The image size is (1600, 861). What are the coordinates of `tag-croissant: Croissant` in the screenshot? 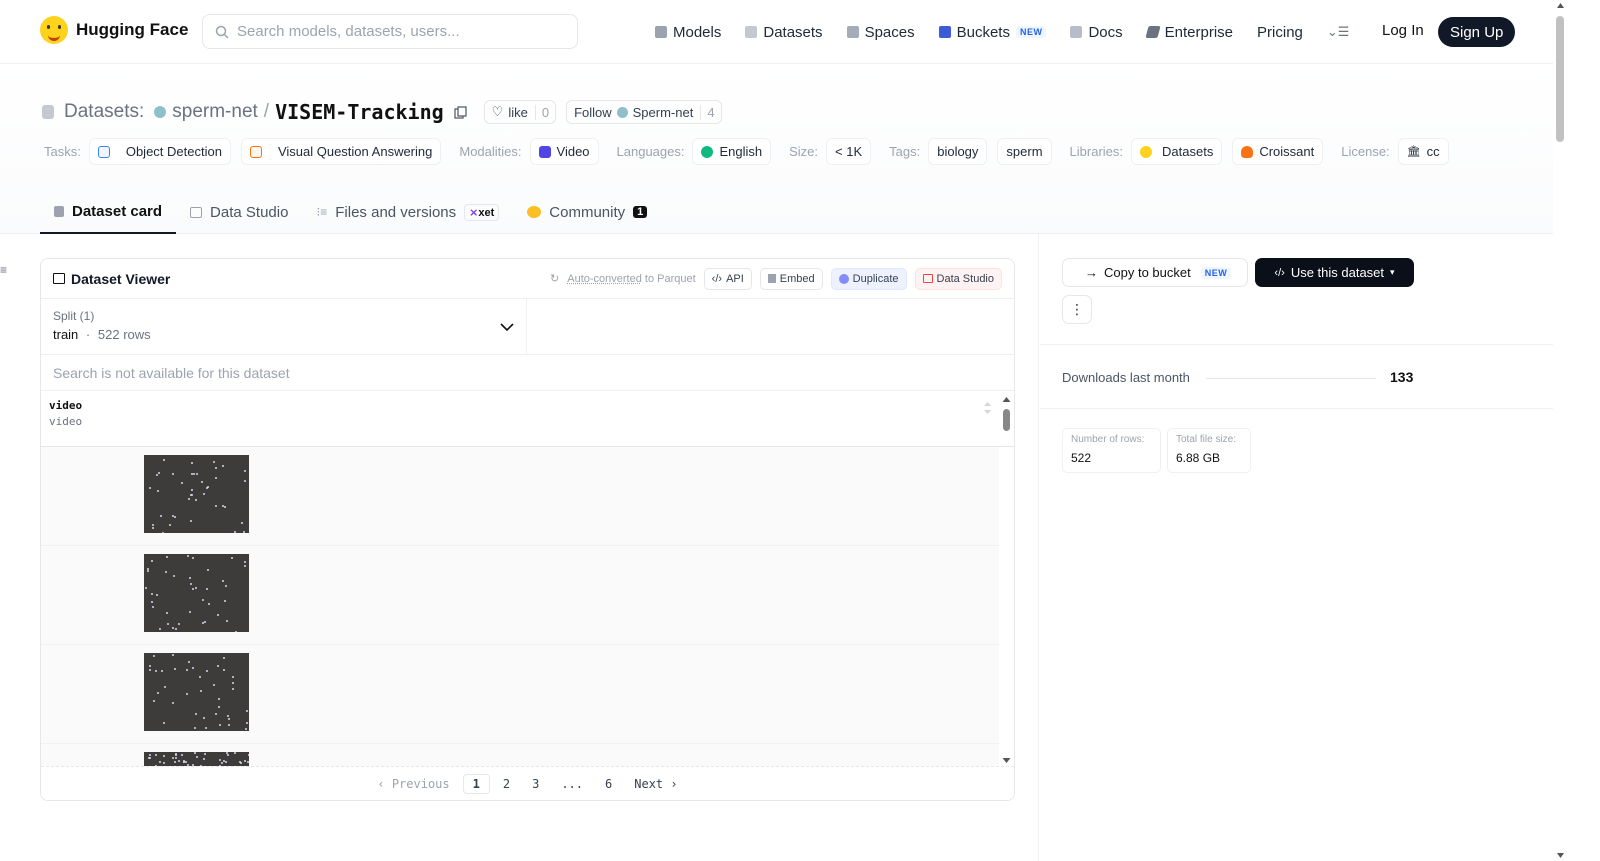 It's located at (1278, 151).